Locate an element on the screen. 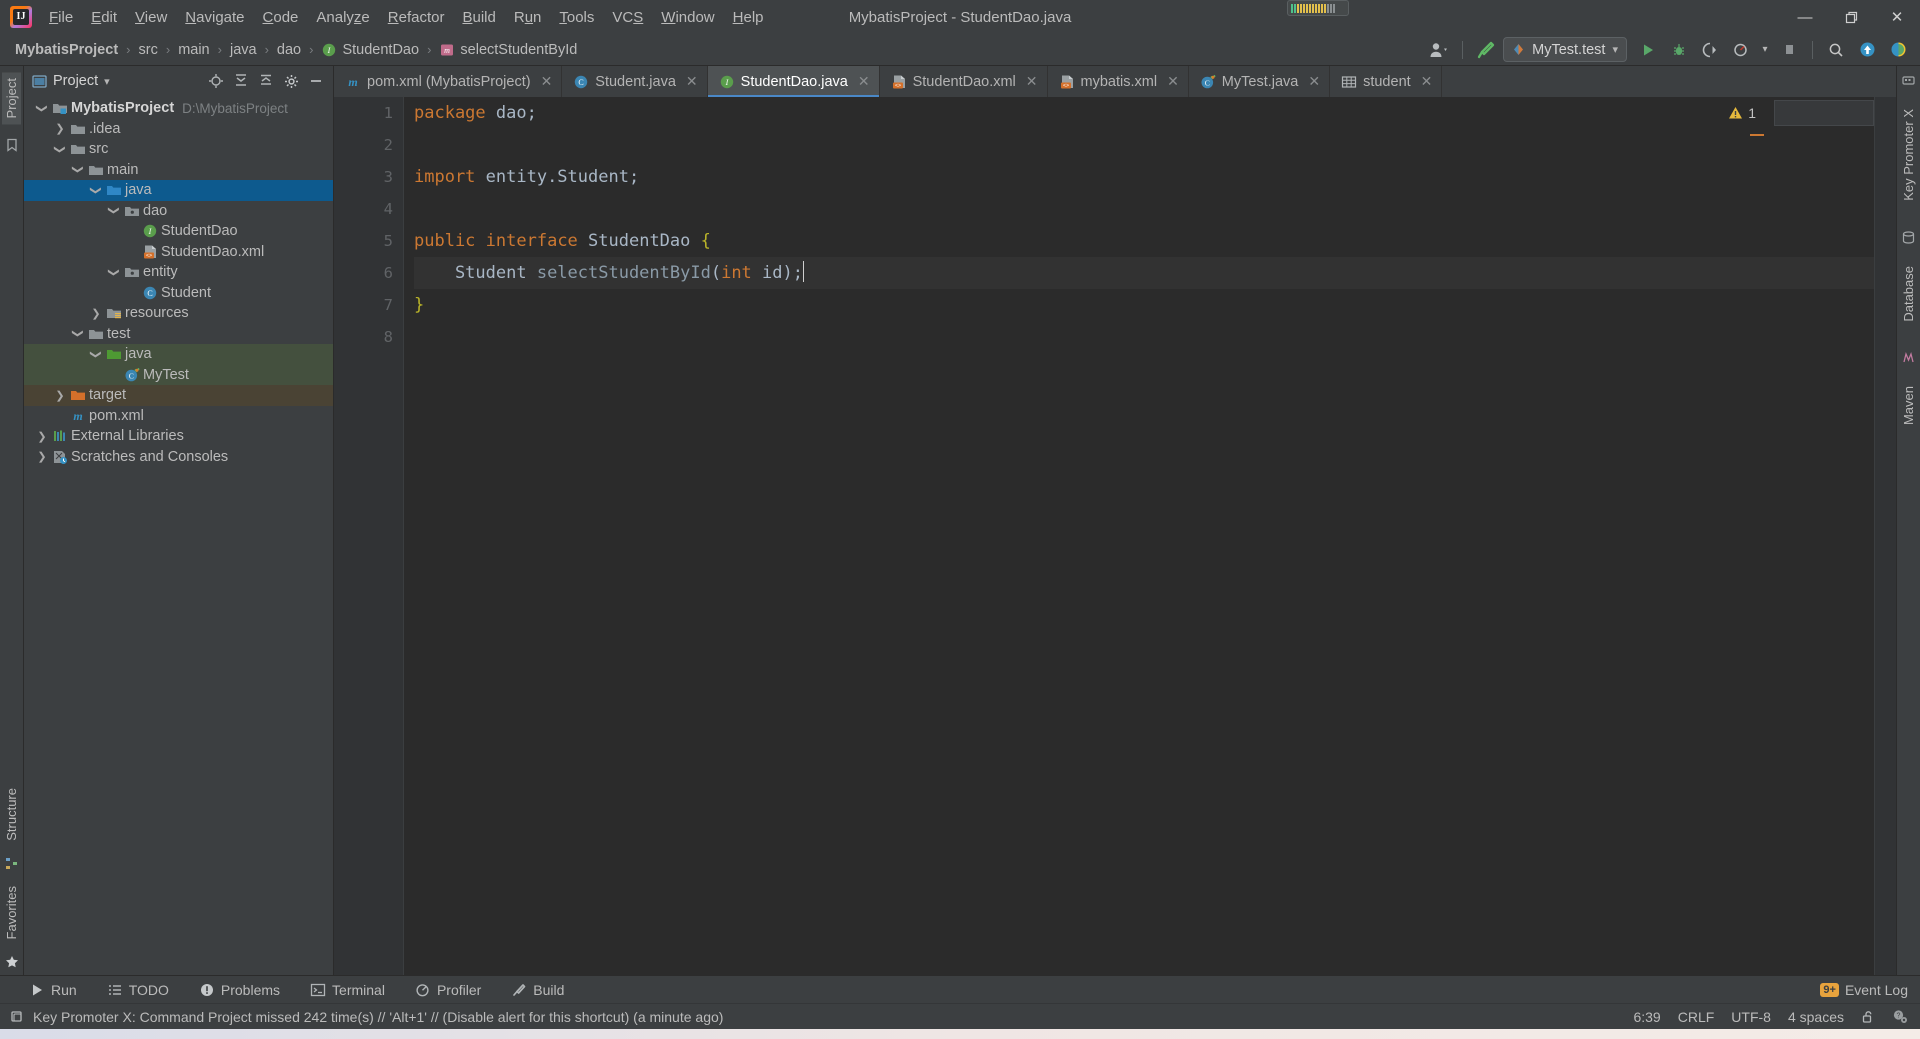  file-encoding: UTF-8 is located at coordinates (1751, 1017).